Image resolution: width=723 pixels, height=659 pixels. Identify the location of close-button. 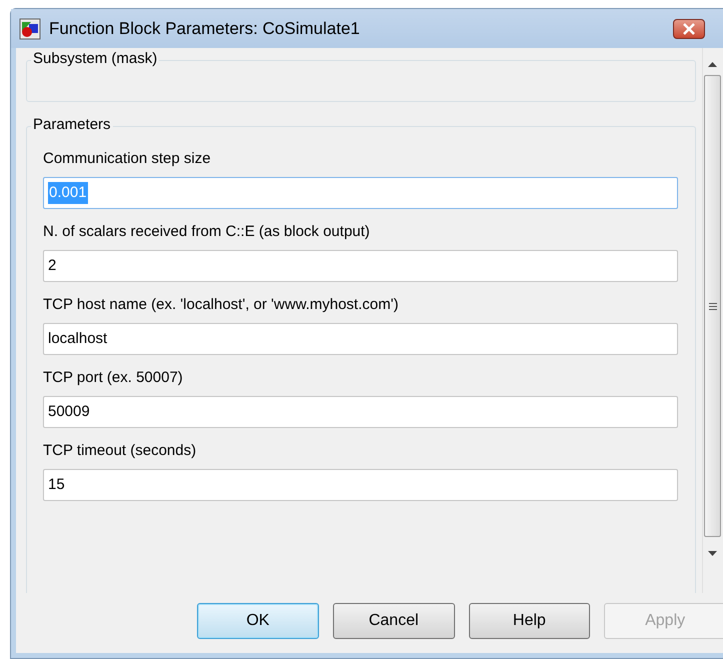
(689, 28).